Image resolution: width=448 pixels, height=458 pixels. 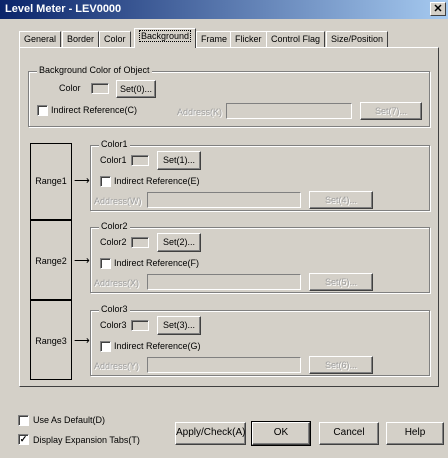 What do you see at coordinates (69, 420) in the screenshot?
I see `use-as-default-label: Use As Default(D)` at bounding box center [69, 420].